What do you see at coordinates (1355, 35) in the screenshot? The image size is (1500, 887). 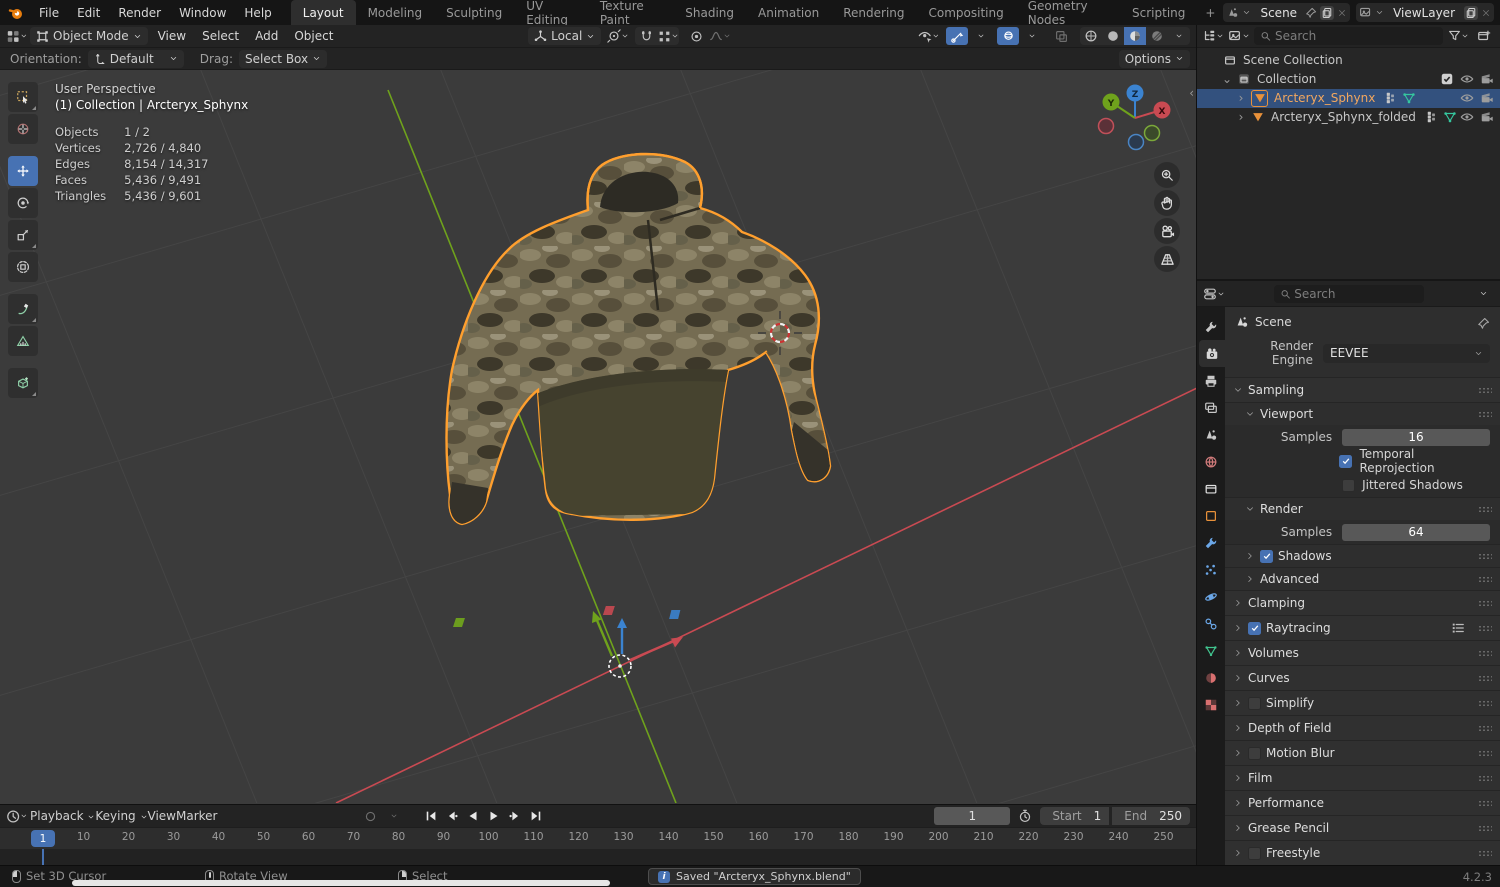 I see `outliner-search-input` at bounding box center [1355, 35].